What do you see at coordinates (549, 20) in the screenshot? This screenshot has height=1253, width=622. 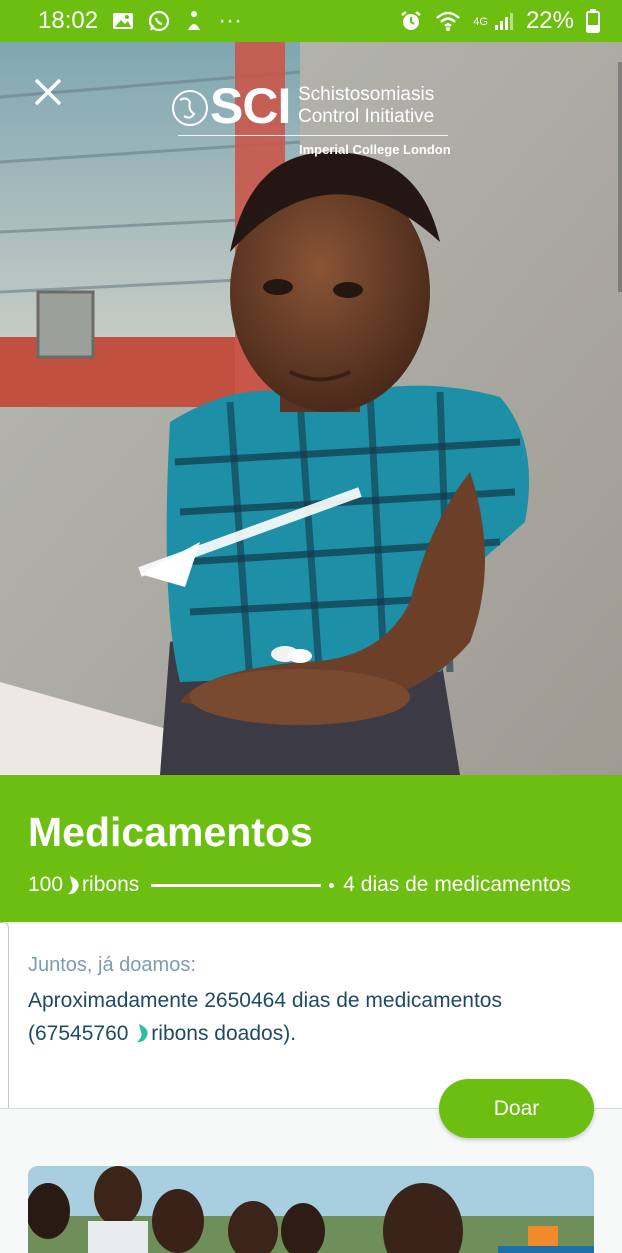 I see `battery-percent: 22%` at bounding box center [549, 20].